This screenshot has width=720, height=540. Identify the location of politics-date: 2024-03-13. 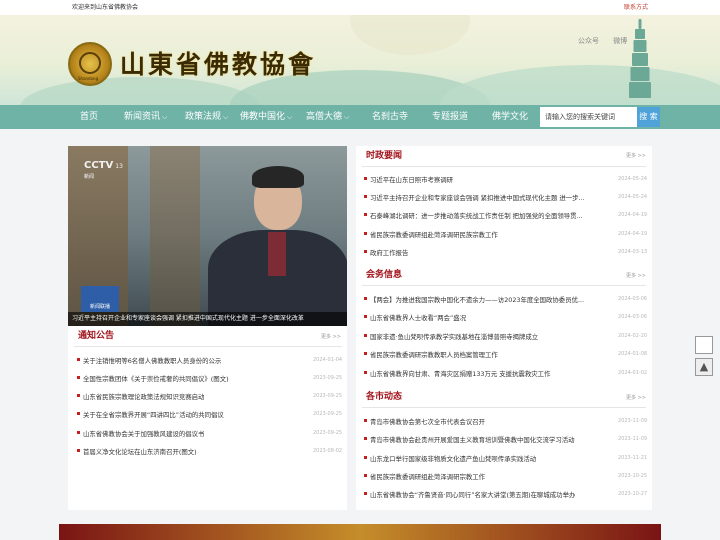
(633, 252).